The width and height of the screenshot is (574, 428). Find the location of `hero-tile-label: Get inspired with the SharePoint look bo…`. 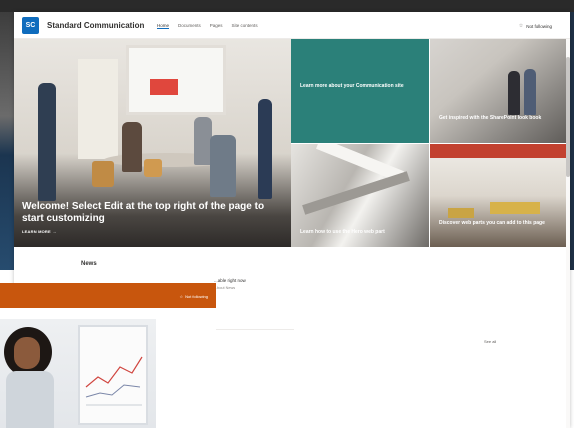

hero-tile-label: Get inspired with the SharePoint look bo… is located at coordinates (490, 118).